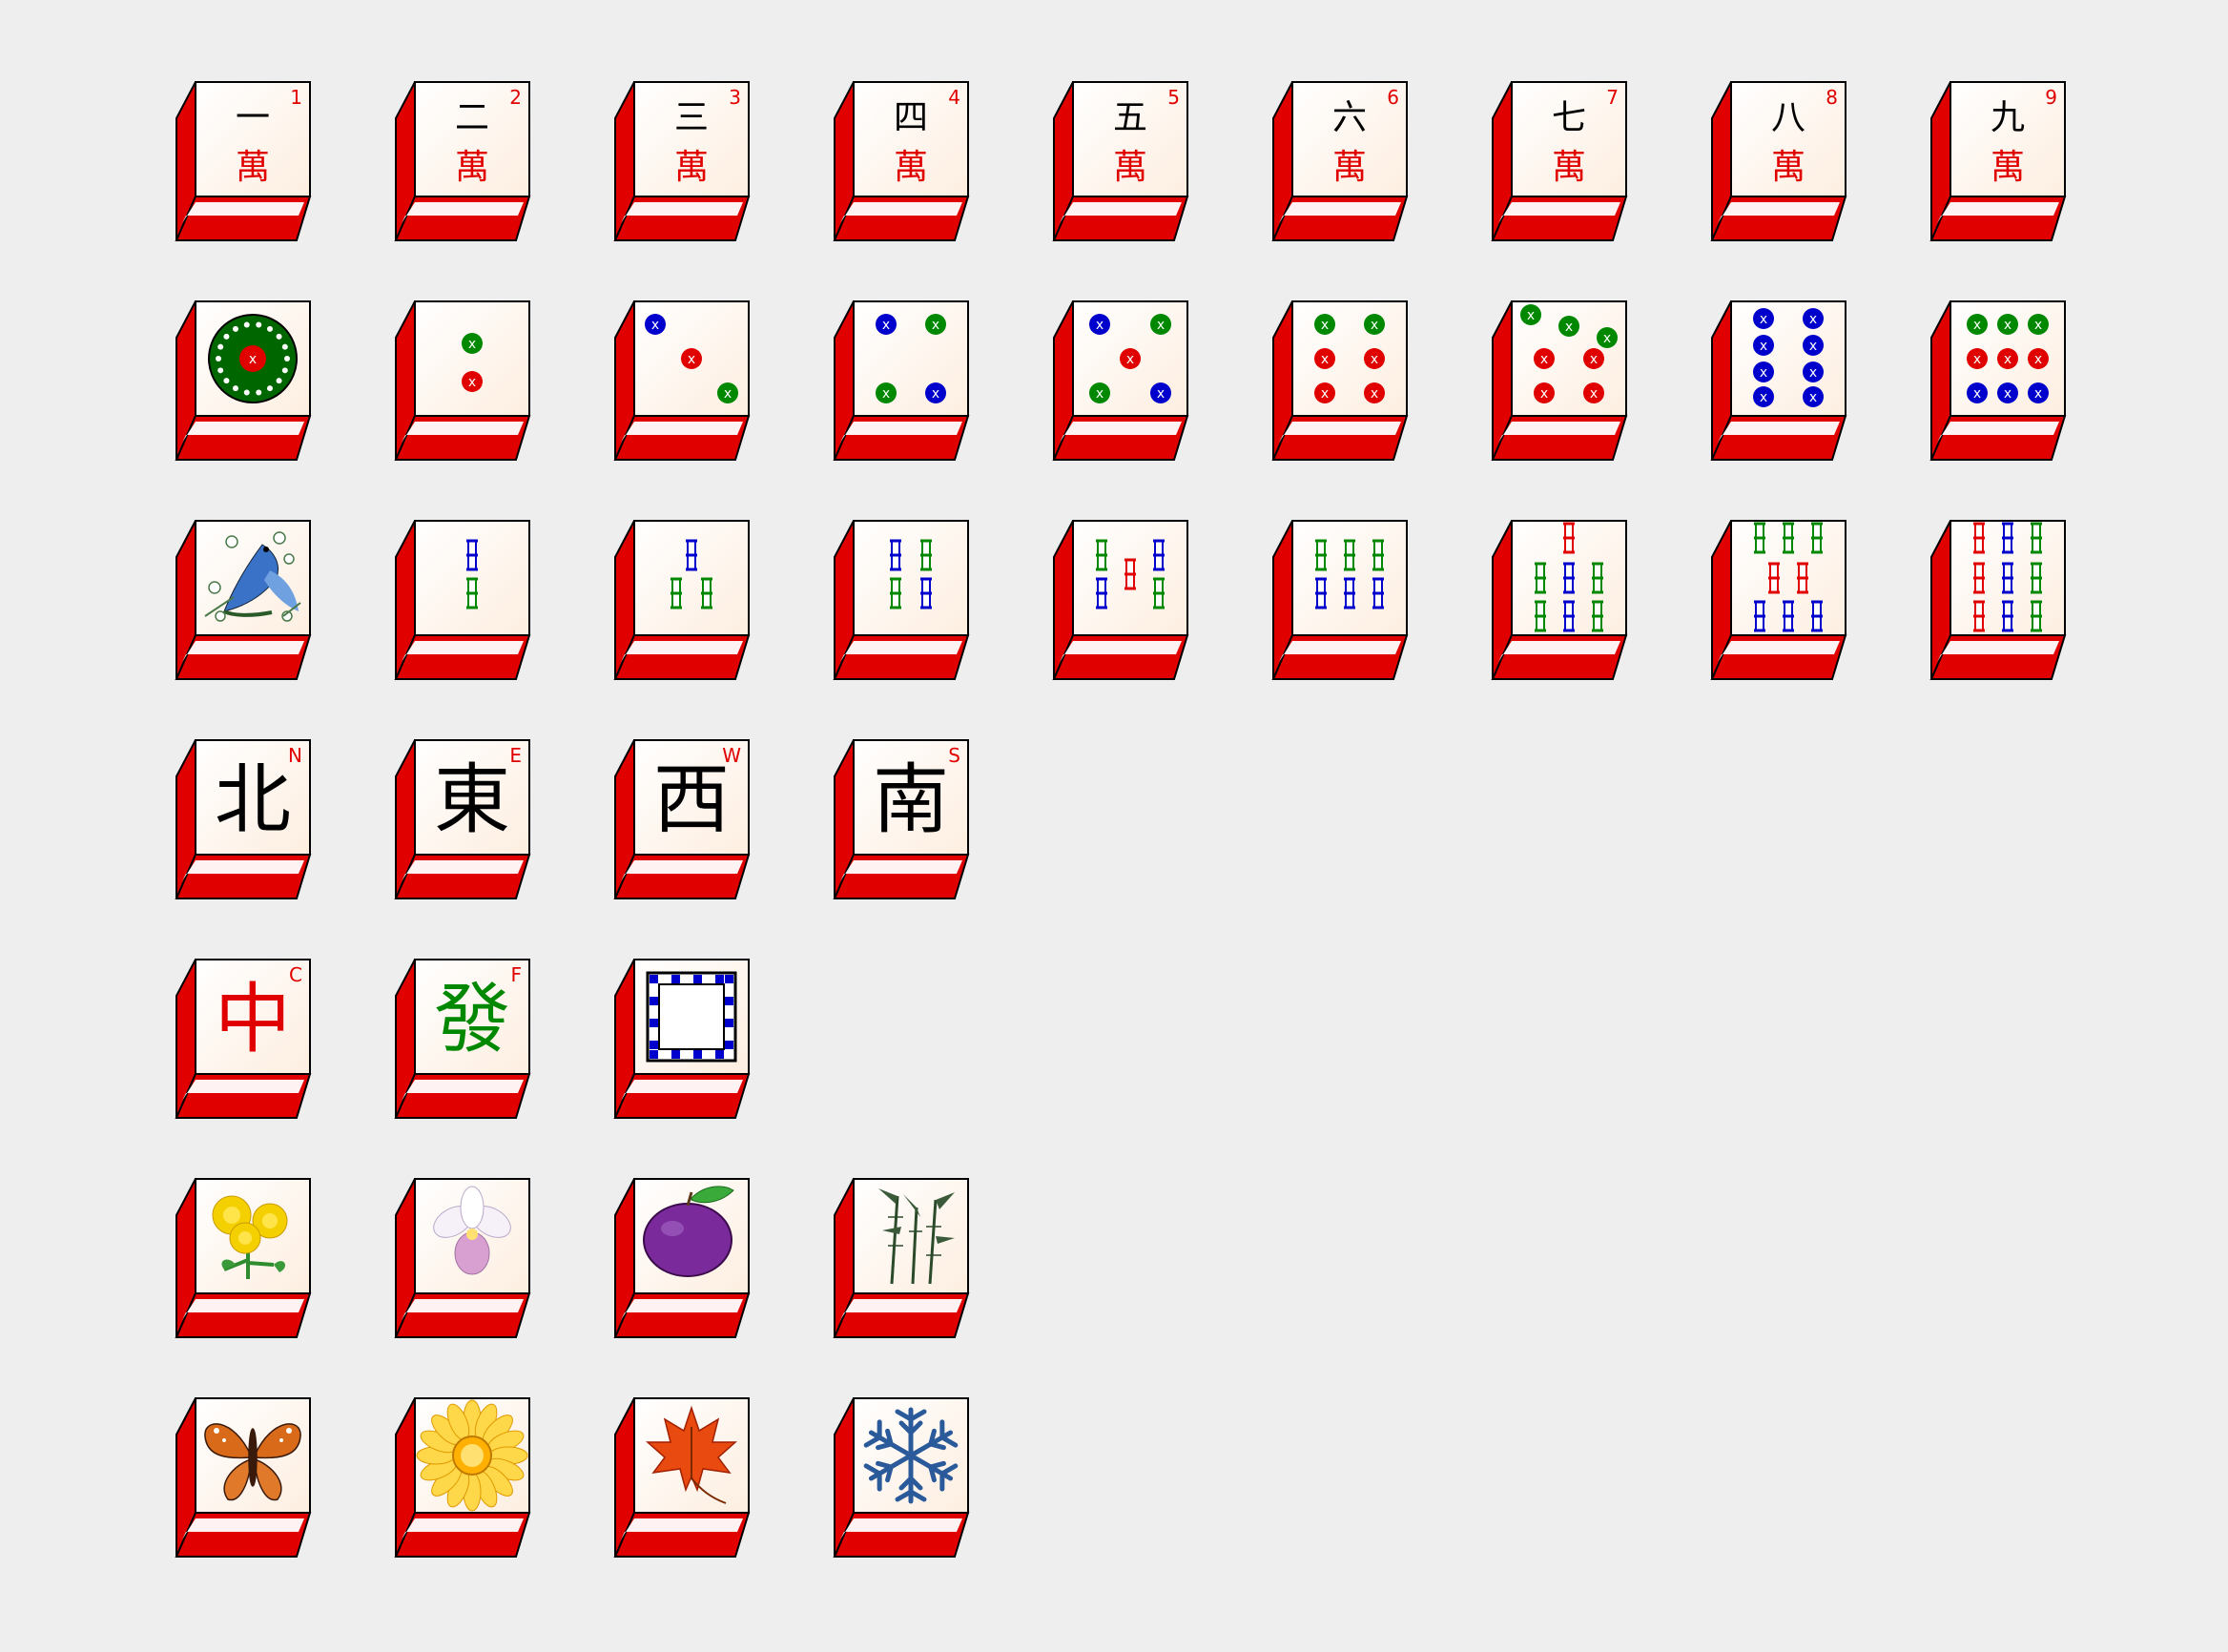  What do you see at coordinates (905, 821) in the screenshot?
I see `tile-winds-4: 南S` at bounding box center [905, 821].